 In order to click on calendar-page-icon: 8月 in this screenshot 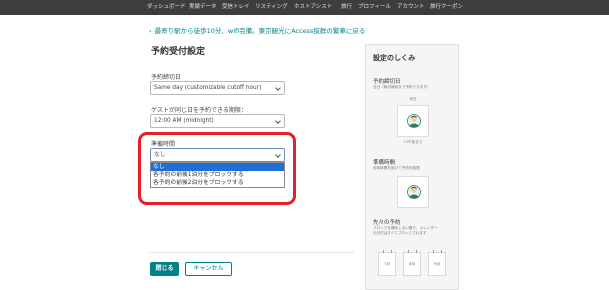, I will do `click(412, 263)`.